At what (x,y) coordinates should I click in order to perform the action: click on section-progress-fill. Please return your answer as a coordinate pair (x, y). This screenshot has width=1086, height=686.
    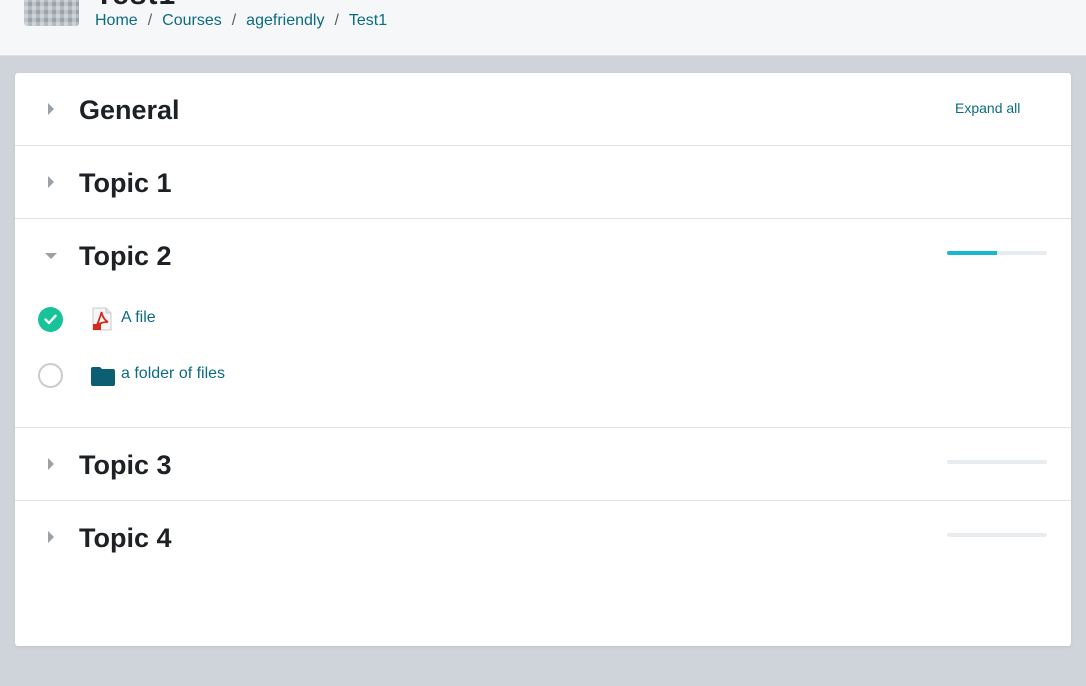
    Looking at the image, I should click on (972, 253).